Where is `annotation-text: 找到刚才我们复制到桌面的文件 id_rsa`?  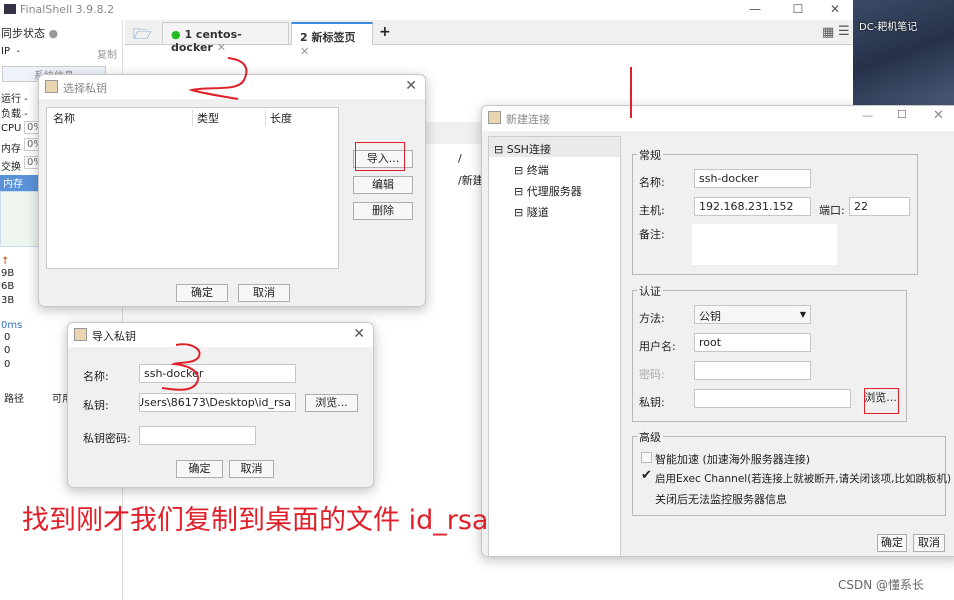
annotation-text: 找到刚才我们复制到桌面的文件 id_rsa is located at coordinates (255, 520).